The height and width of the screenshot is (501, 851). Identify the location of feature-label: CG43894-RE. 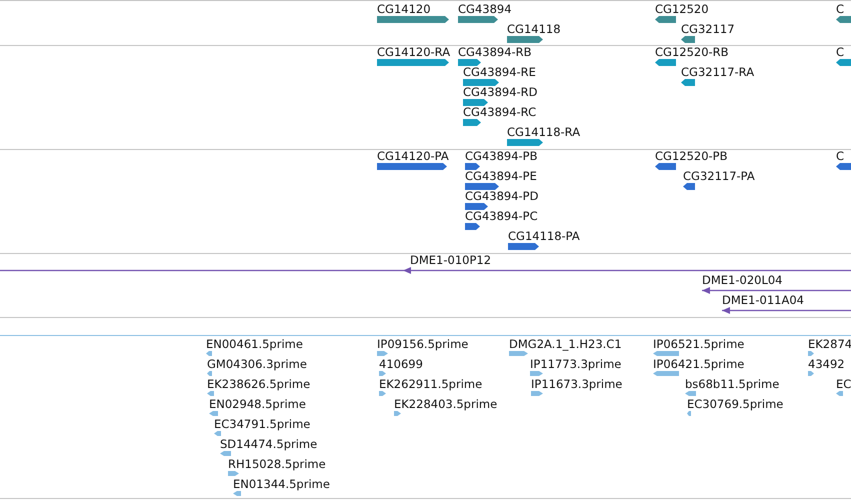
(499, 72).